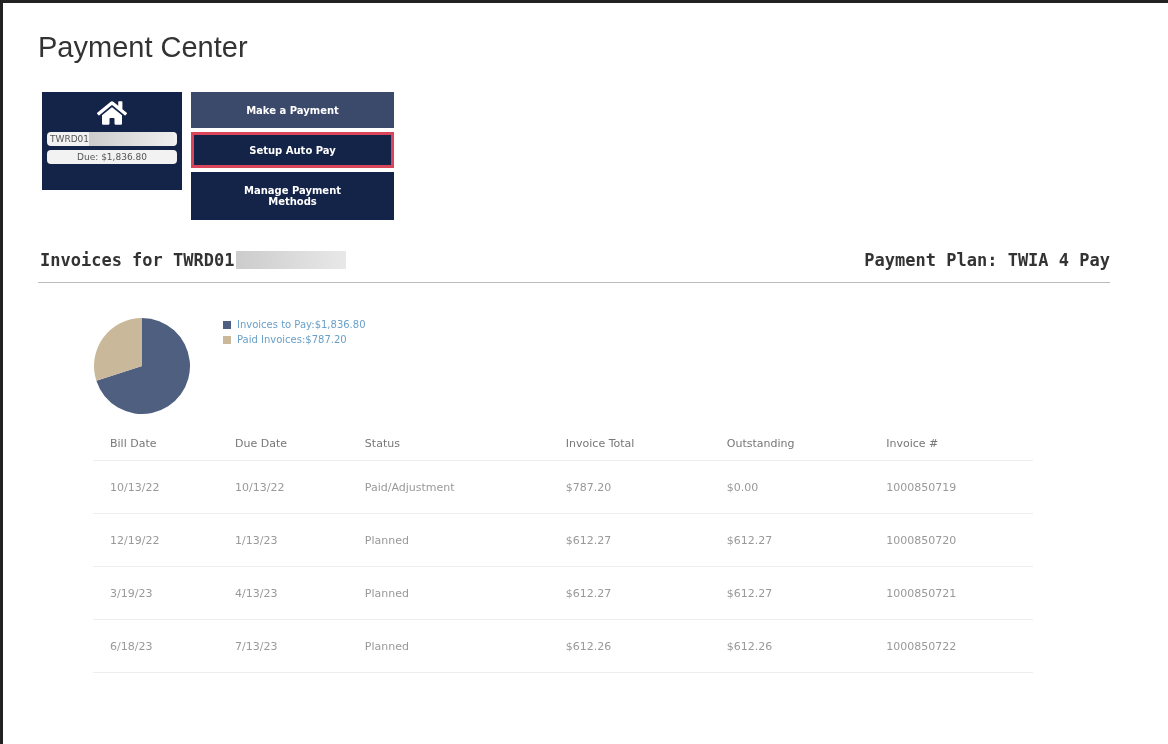 The width and height of the screenshot is (1168, 744). What do you see at coordinates (155, 449) in the screenshot?
I see `column-header: Bill Date` at bounding box center [155, 449].